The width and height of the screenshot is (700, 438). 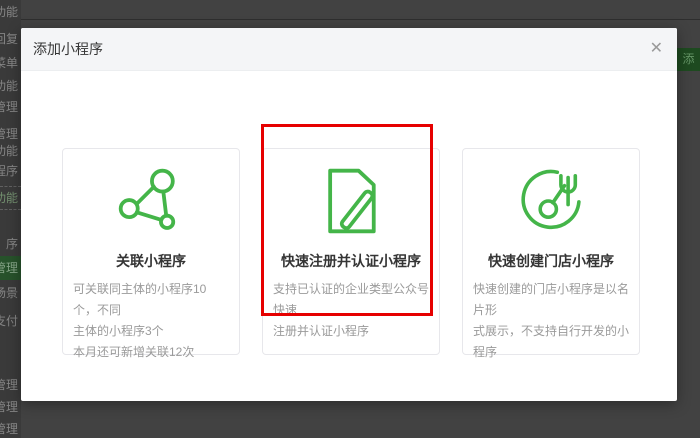 What do you see at coordinates (321, 331) in the screenshot?
I see `card-desc-line: 注册并认证小程序` at bounding box center [321, 331].